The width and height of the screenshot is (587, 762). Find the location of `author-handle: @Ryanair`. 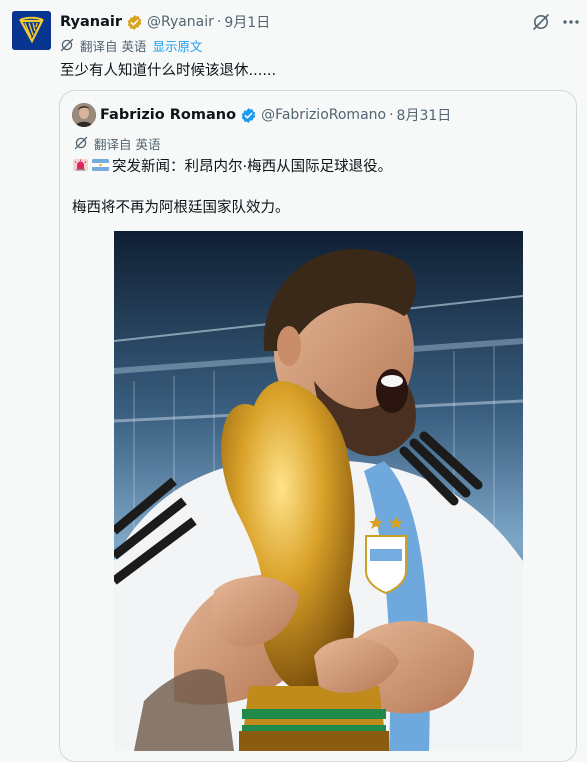

author-handle: @Ryanair is located at coordinates (180, 22).